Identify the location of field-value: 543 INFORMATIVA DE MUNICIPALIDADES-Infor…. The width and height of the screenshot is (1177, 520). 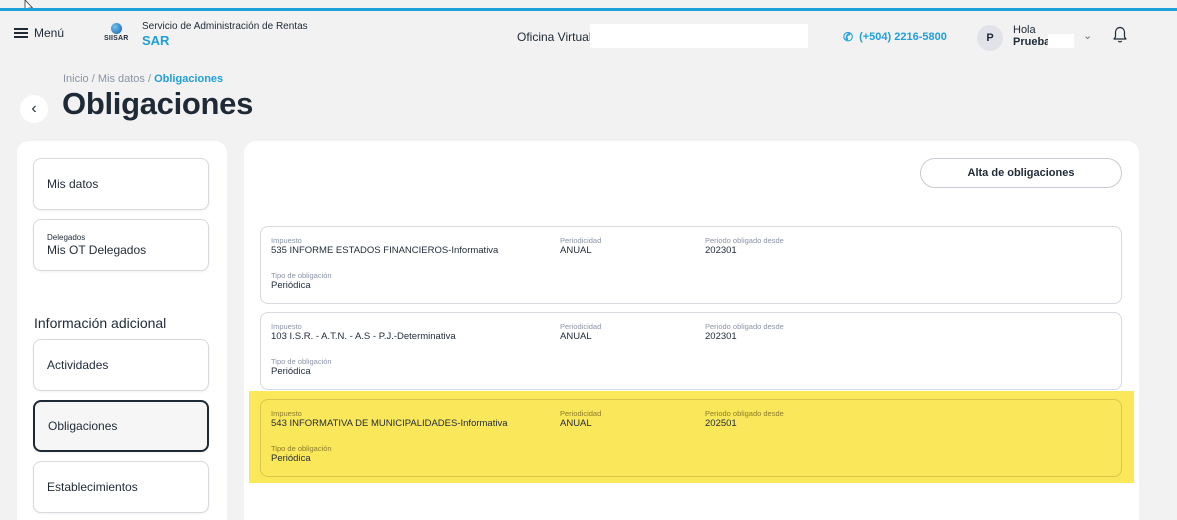
(389, 423).